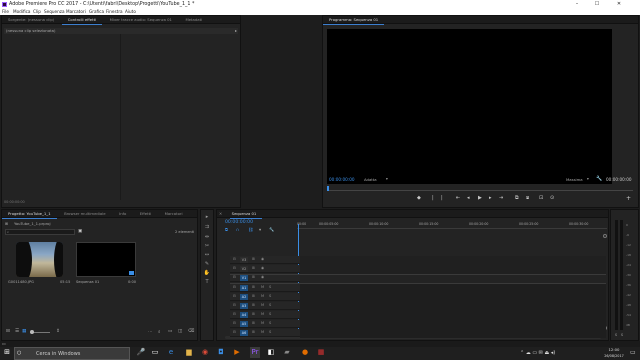  Describe the element at coordinates (150, 331) in the screenshot. I see `automate-icon: ⋯` at that location.